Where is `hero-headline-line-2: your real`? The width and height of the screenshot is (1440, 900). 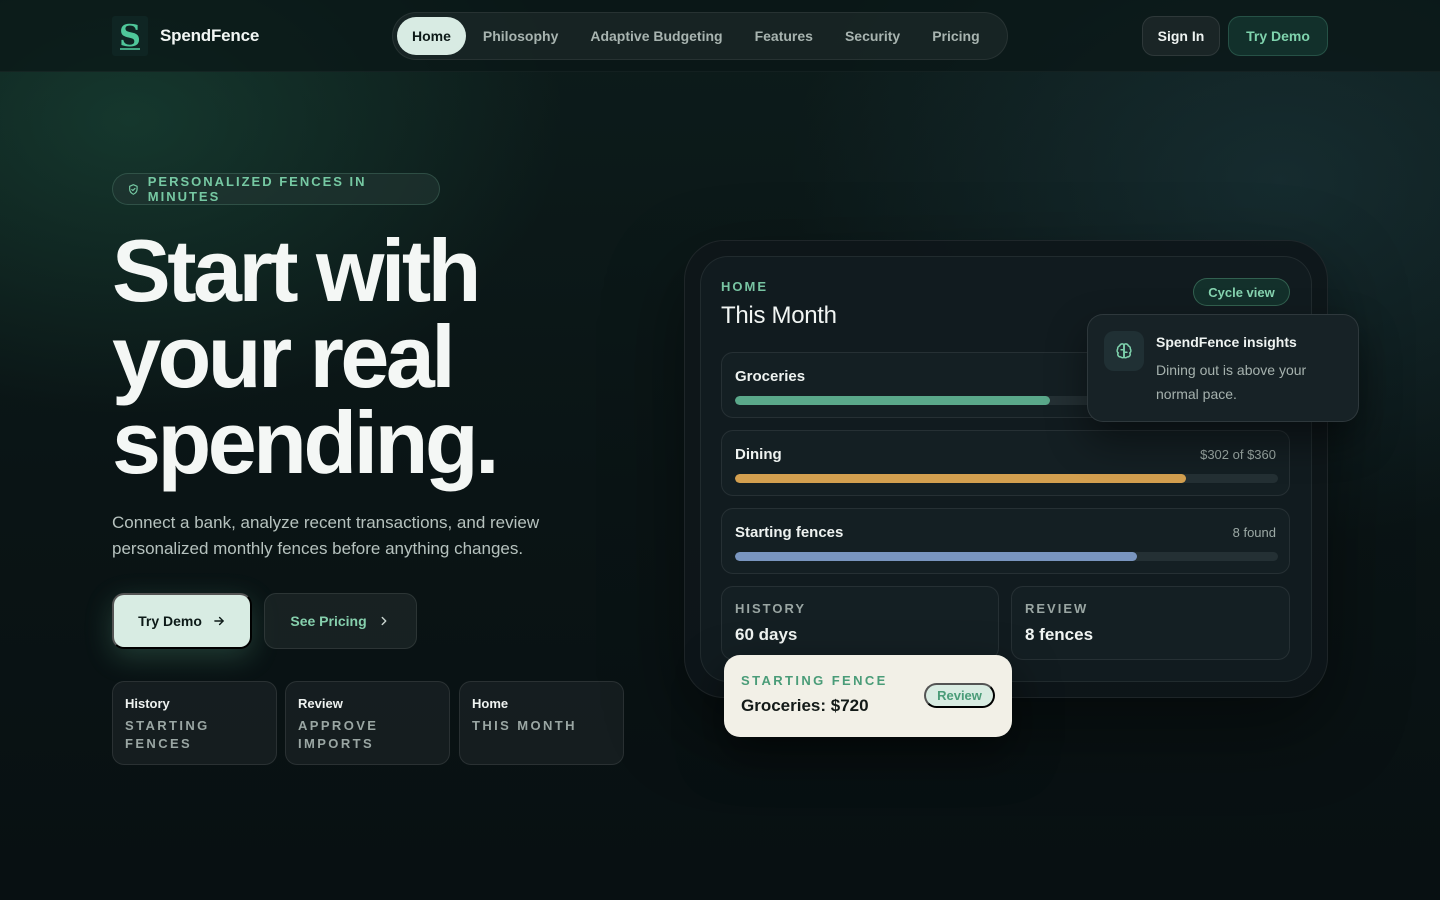
hero-headline-line-2: your real is located at coordinates (284, 356).